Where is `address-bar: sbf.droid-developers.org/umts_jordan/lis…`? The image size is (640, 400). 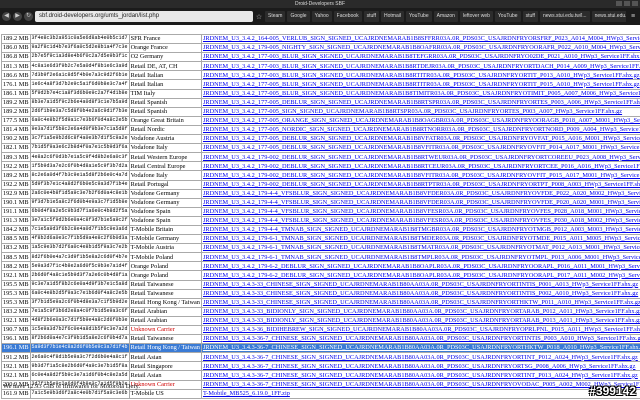 address-bar: sbf.droid-developers.org/umts_jordan/lis… is located at coordinates (144, 16).